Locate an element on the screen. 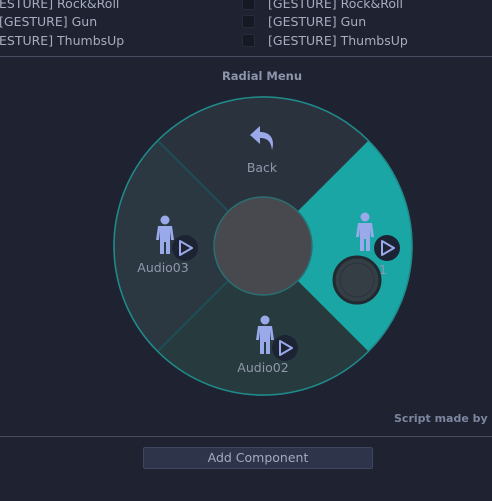 Image resolution: width=492 pixels, height=501 pixels. add-component-button: Add Component is located at coordinates (258, 458).